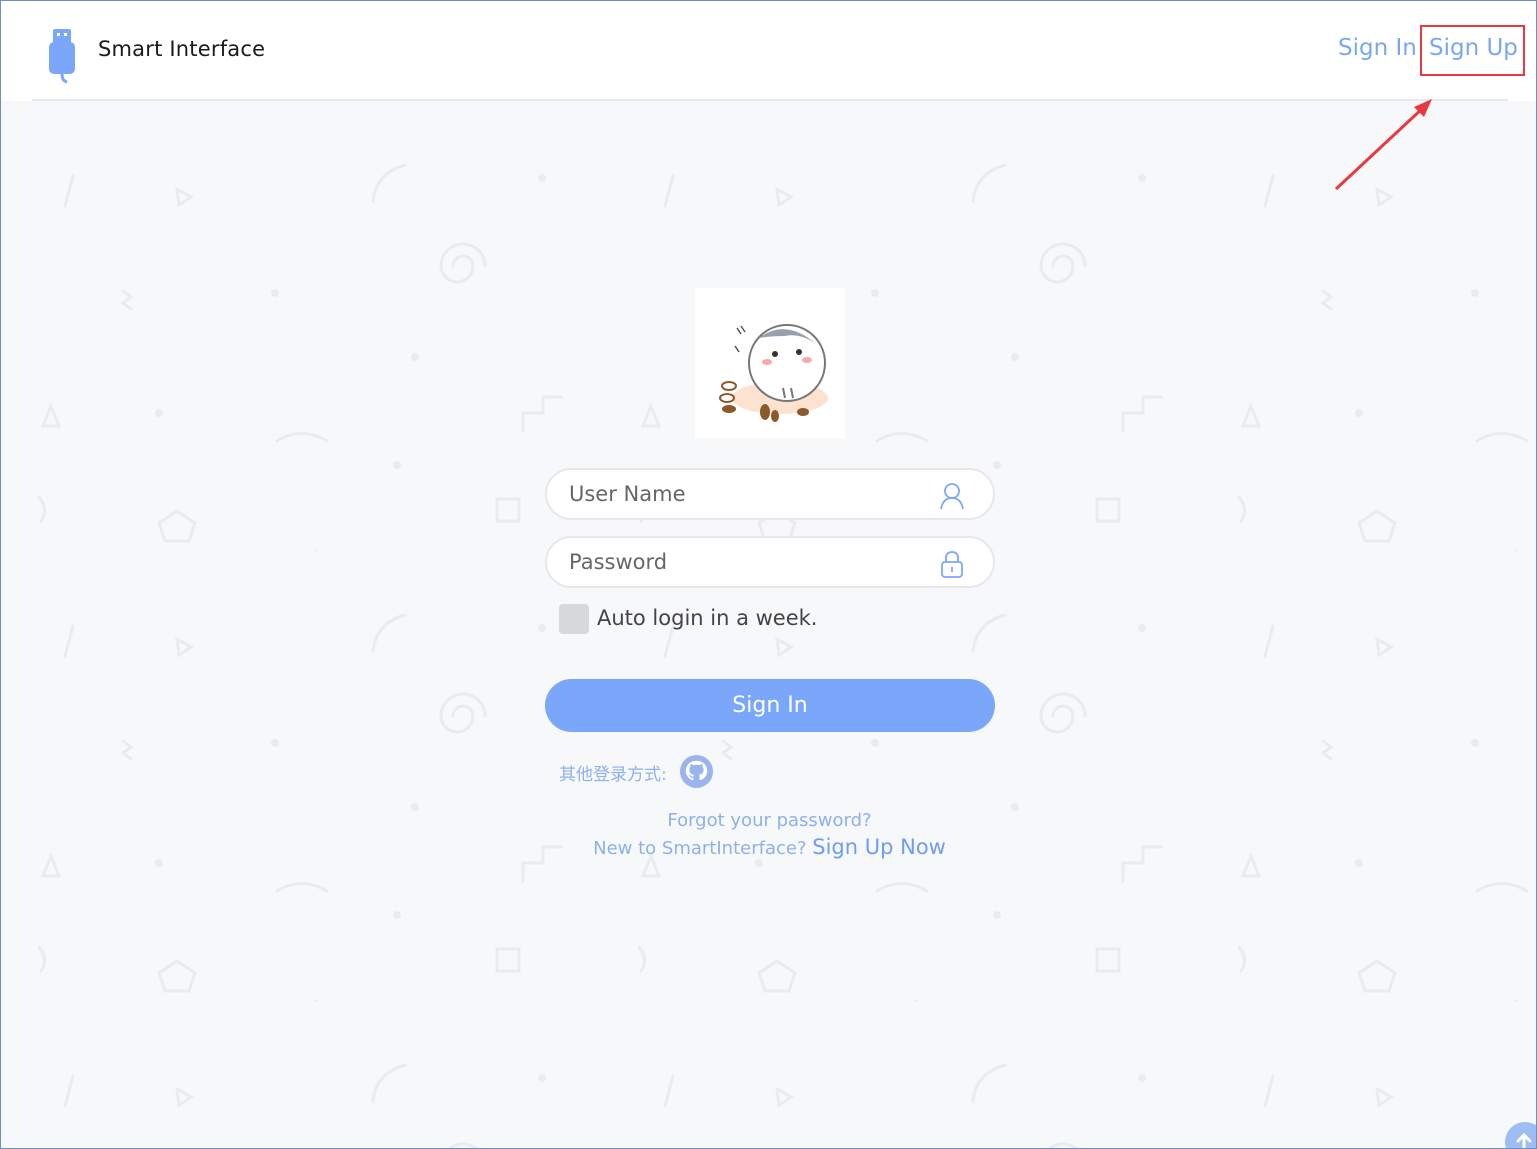 Image resolution: width=1537 pixels, height=1149 pixels. What do you see at coordinates (1383, 145) in the screenshot?
I see `annotation-arrow` at bounding box center [1383, 145].